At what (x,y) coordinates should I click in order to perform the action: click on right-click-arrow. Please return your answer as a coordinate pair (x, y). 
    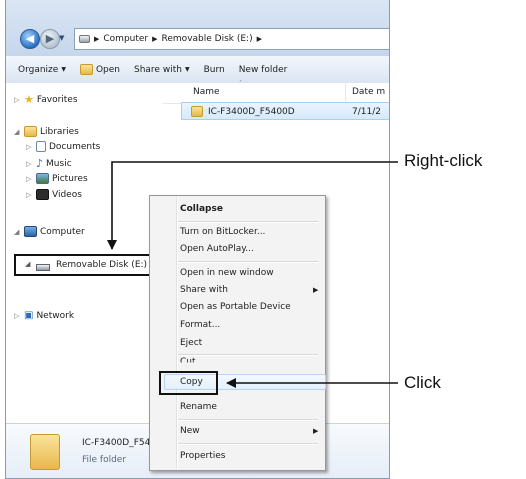
    Looking at the image, I should click on (252, 205).